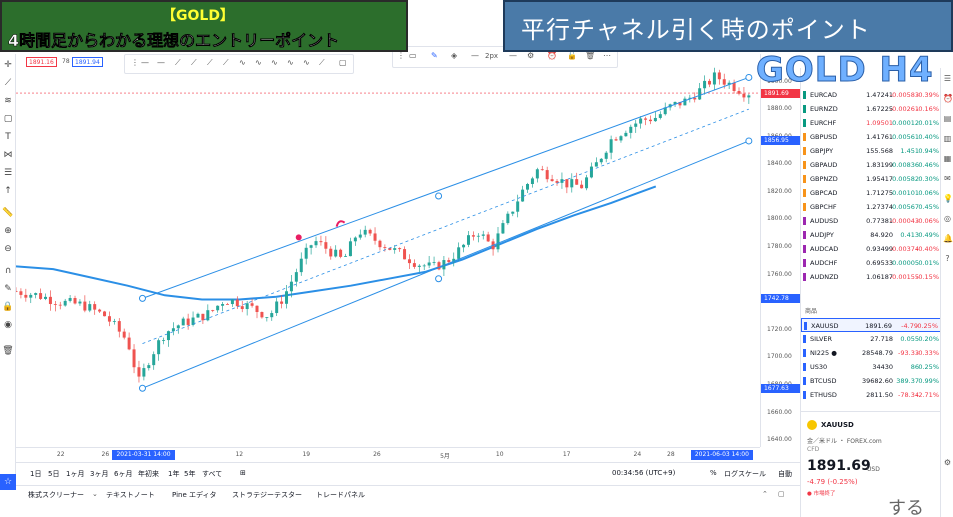 Image resolution: width=953 pixels, height=517 pixels. What do you see at coordinates (8, 173) in the screenshot?
I see `forecast-icon: ☰` at bounding box center [8, 173].